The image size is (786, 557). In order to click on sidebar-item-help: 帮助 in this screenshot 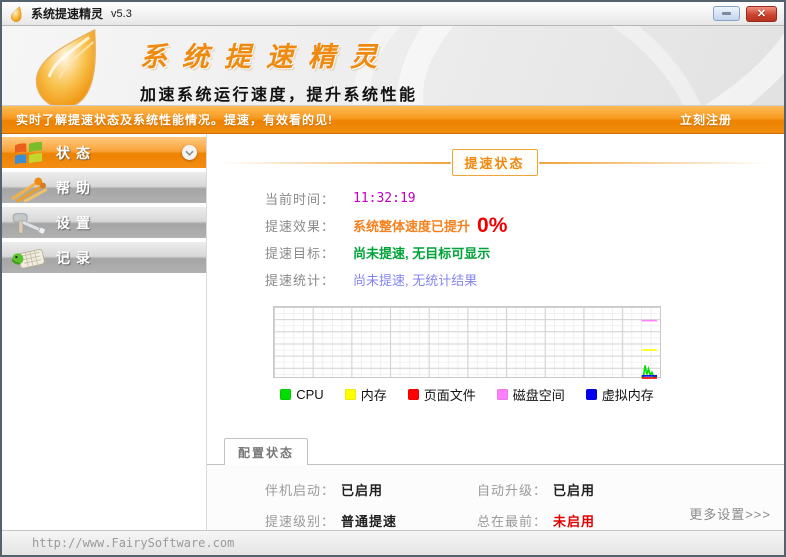, I will do `click(104, 187)`.